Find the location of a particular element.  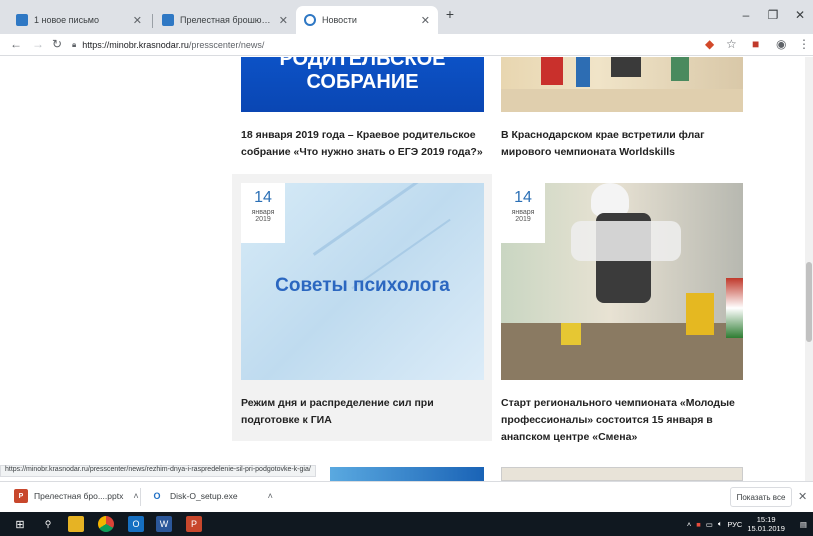

word-icon: W is located at coordinates (164, 524).